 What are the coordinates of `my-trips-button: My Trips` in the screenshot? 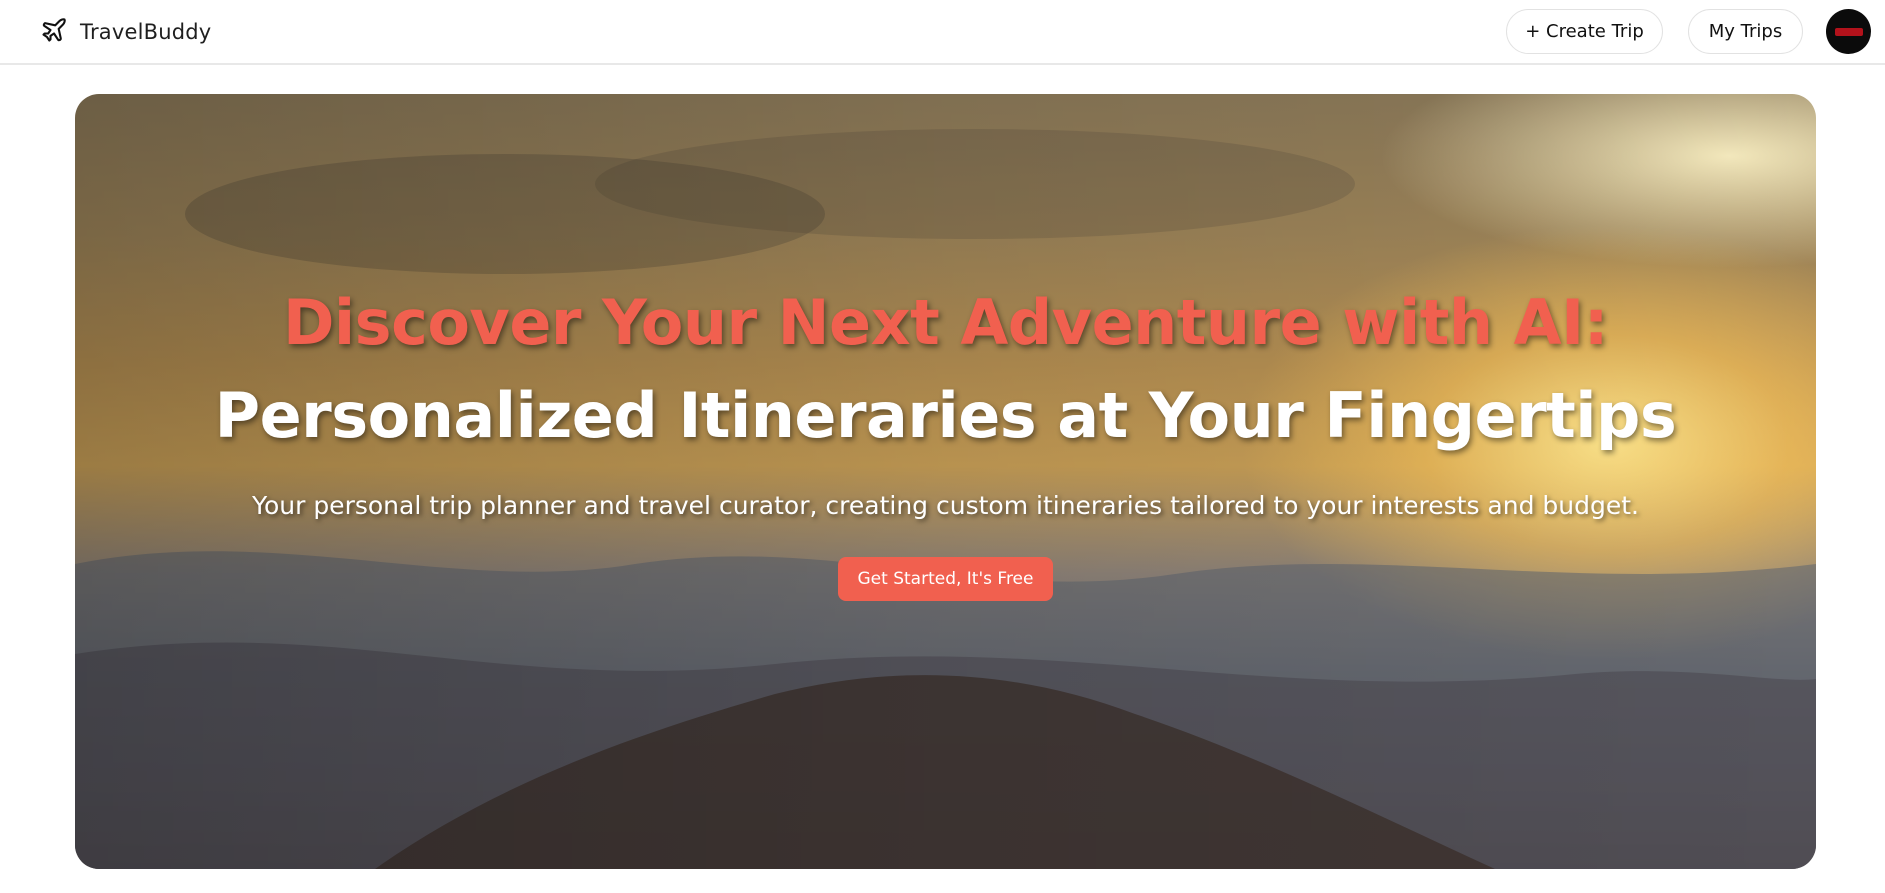 It's located at (1745, 31).